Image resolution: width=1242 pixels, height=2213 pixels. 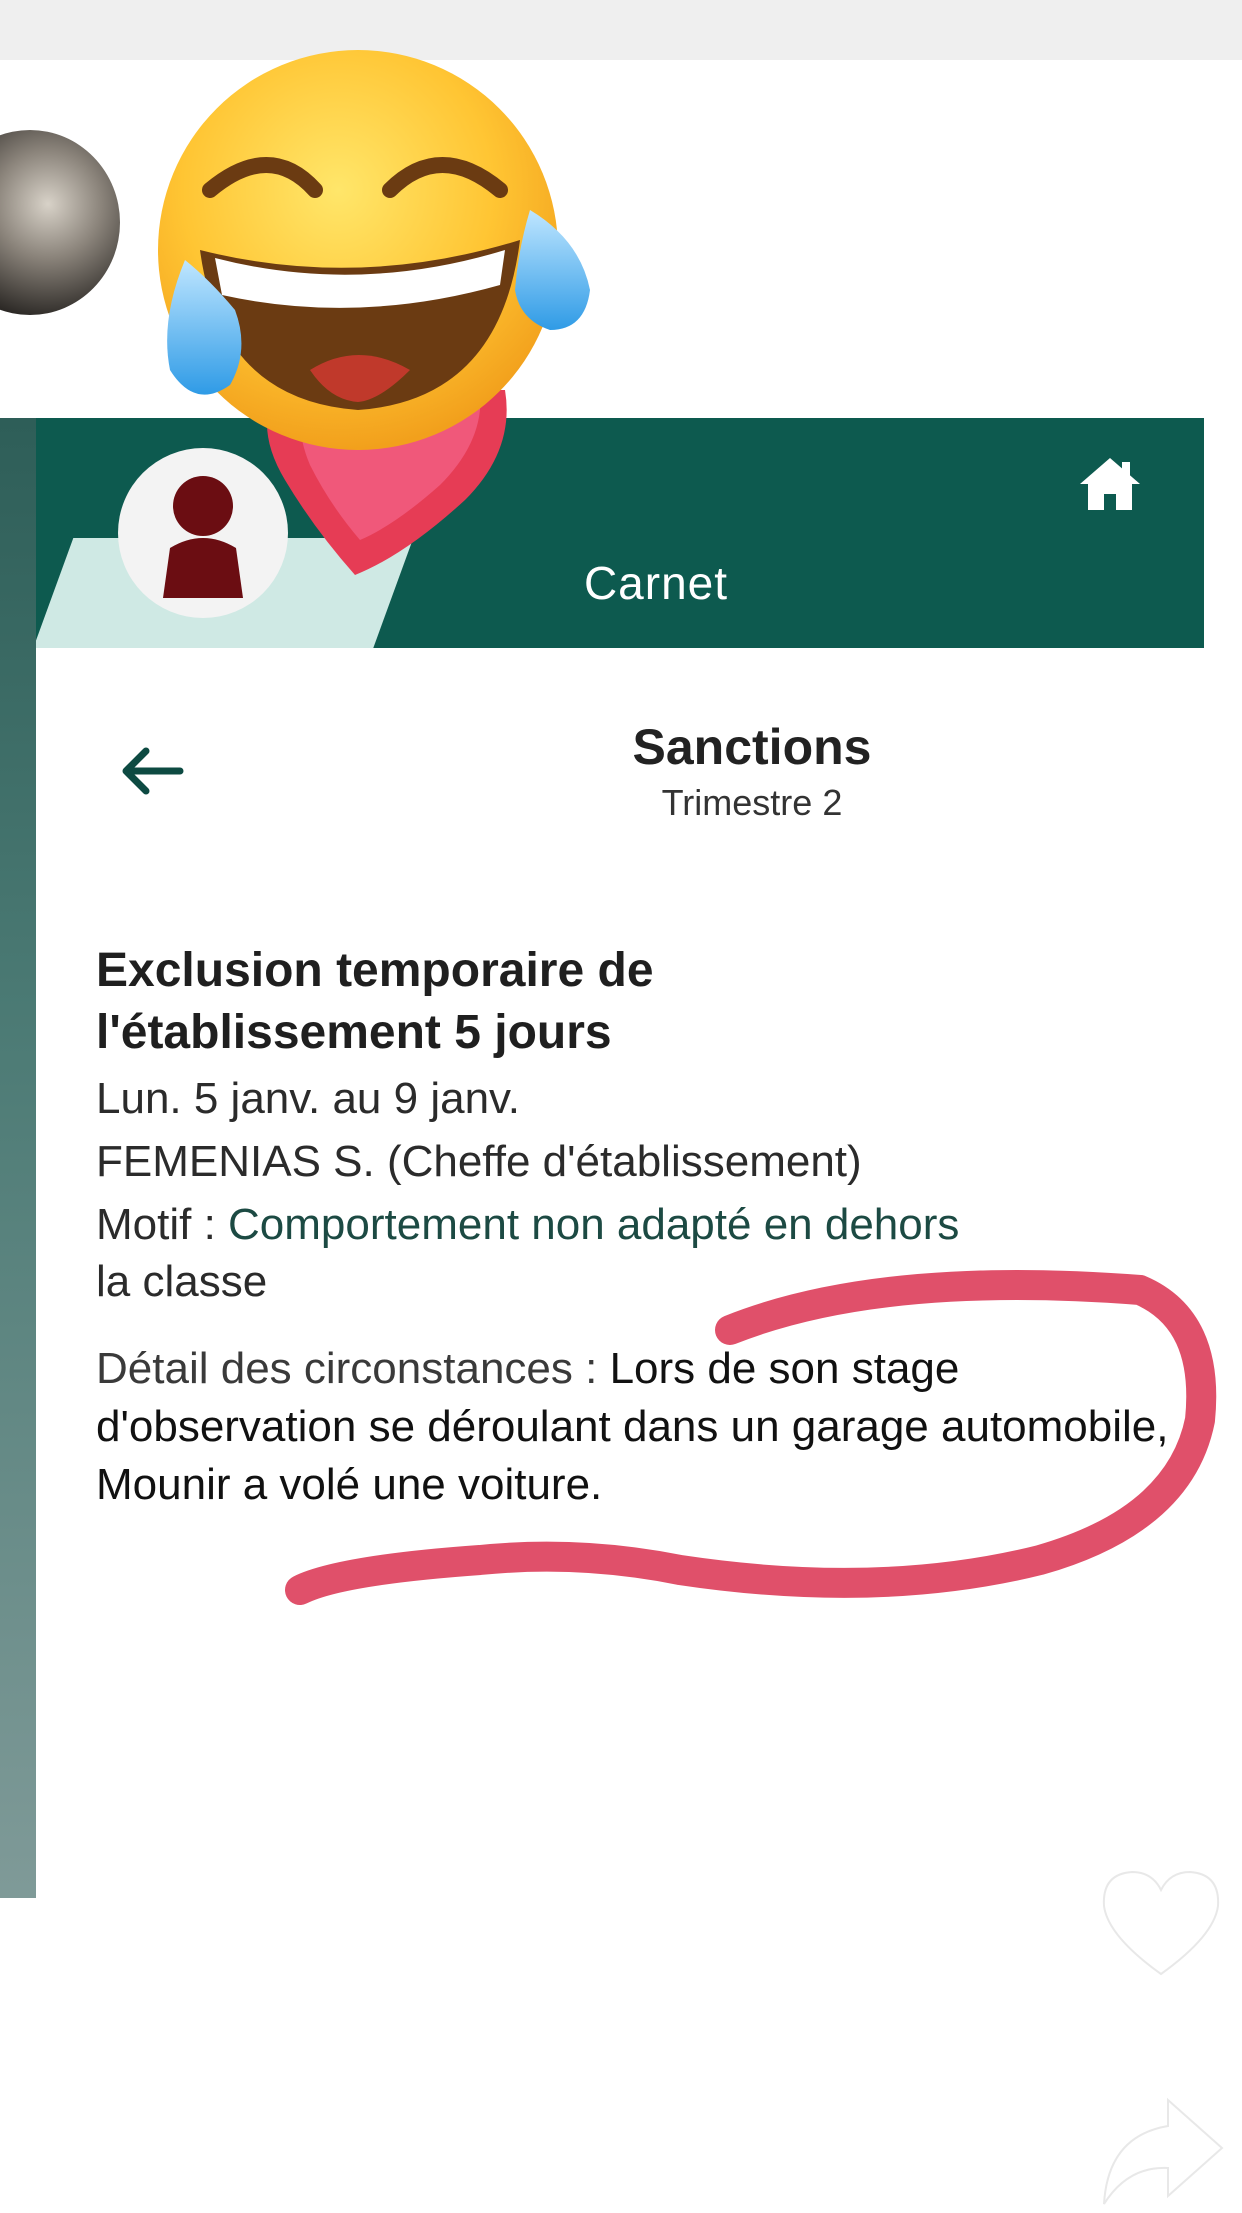 I want to click on sanction-dates: Lun. 5 janv. au 9 janv., so click(x=308, y=1098).